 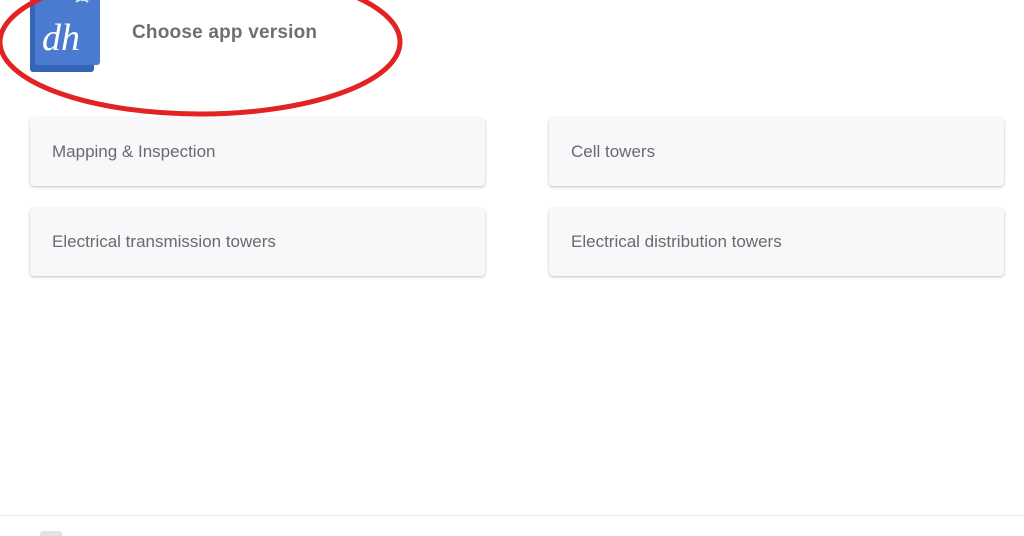 I want to click on option-mapping-inspection: Mapping & Inspection, so click(x=257, y=152).